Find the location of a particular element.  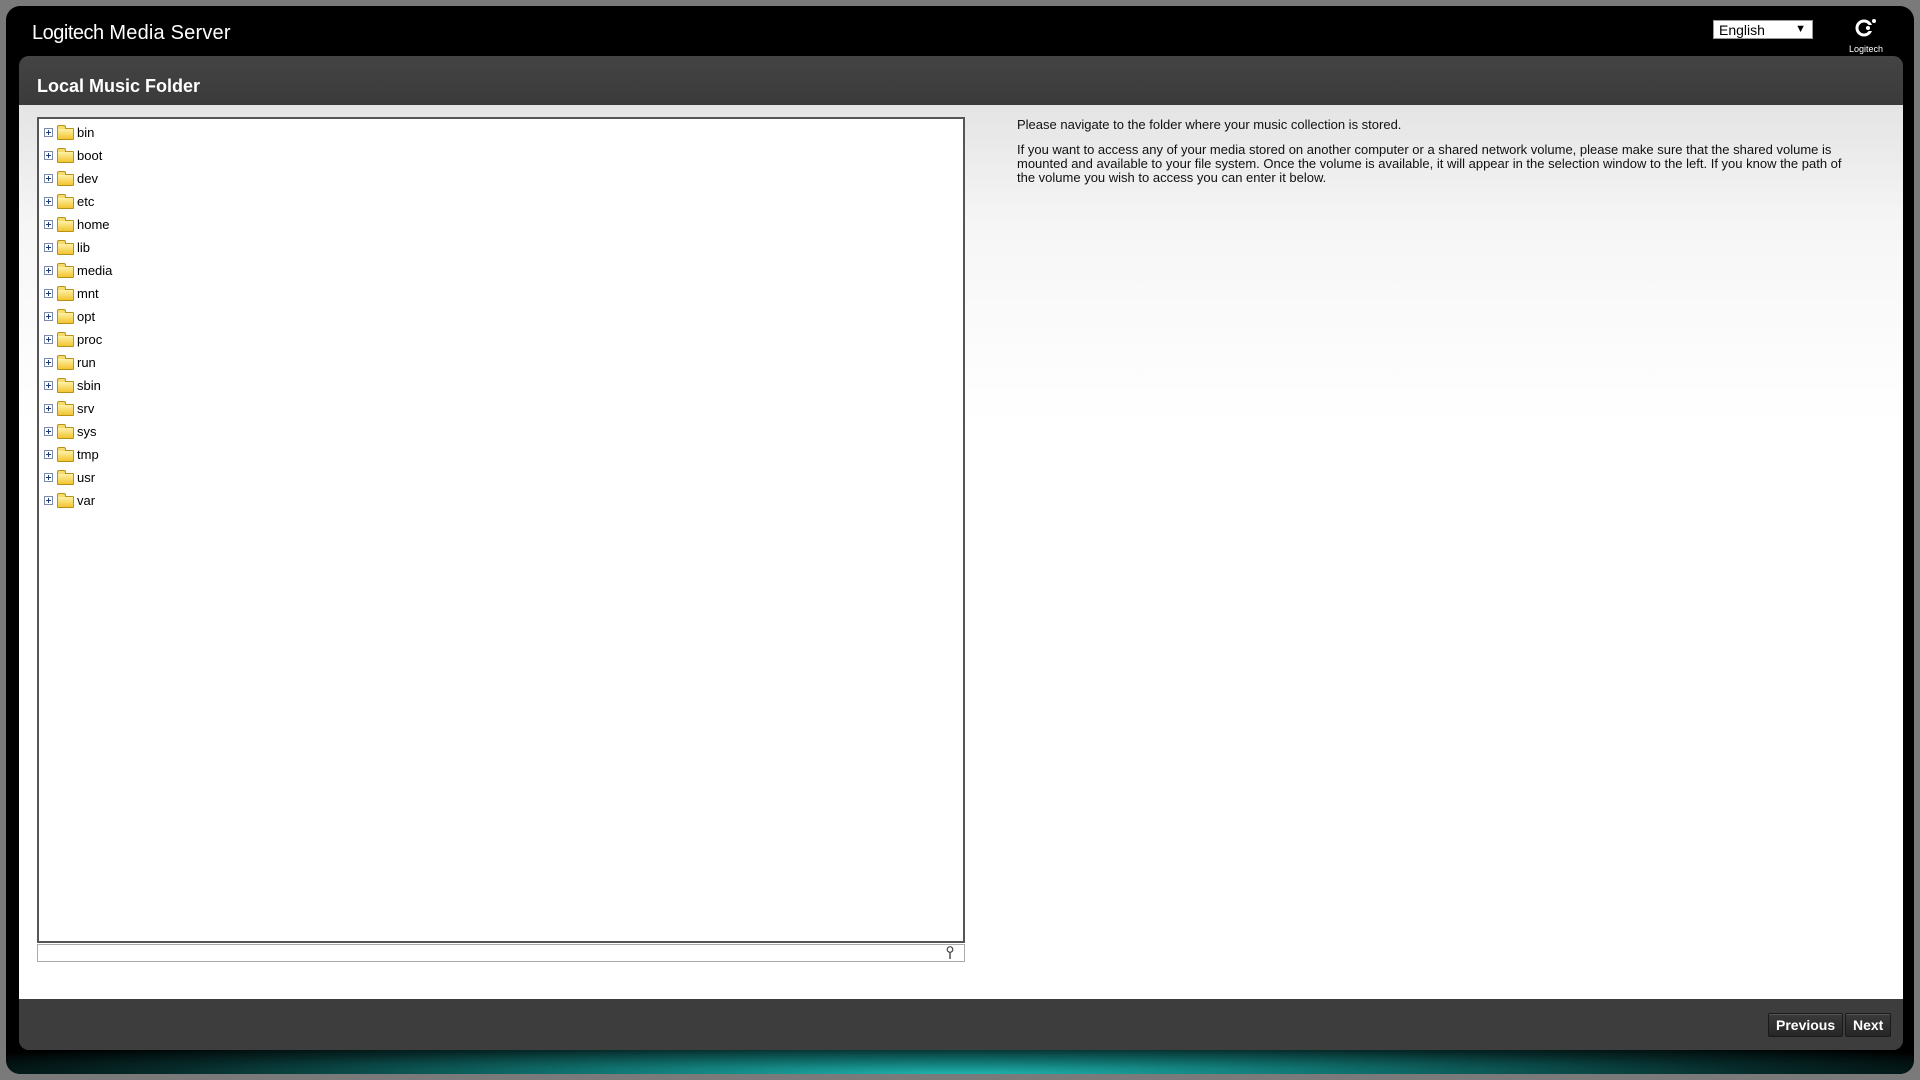

next-button: Next is located at coordinates (1868, 1025).